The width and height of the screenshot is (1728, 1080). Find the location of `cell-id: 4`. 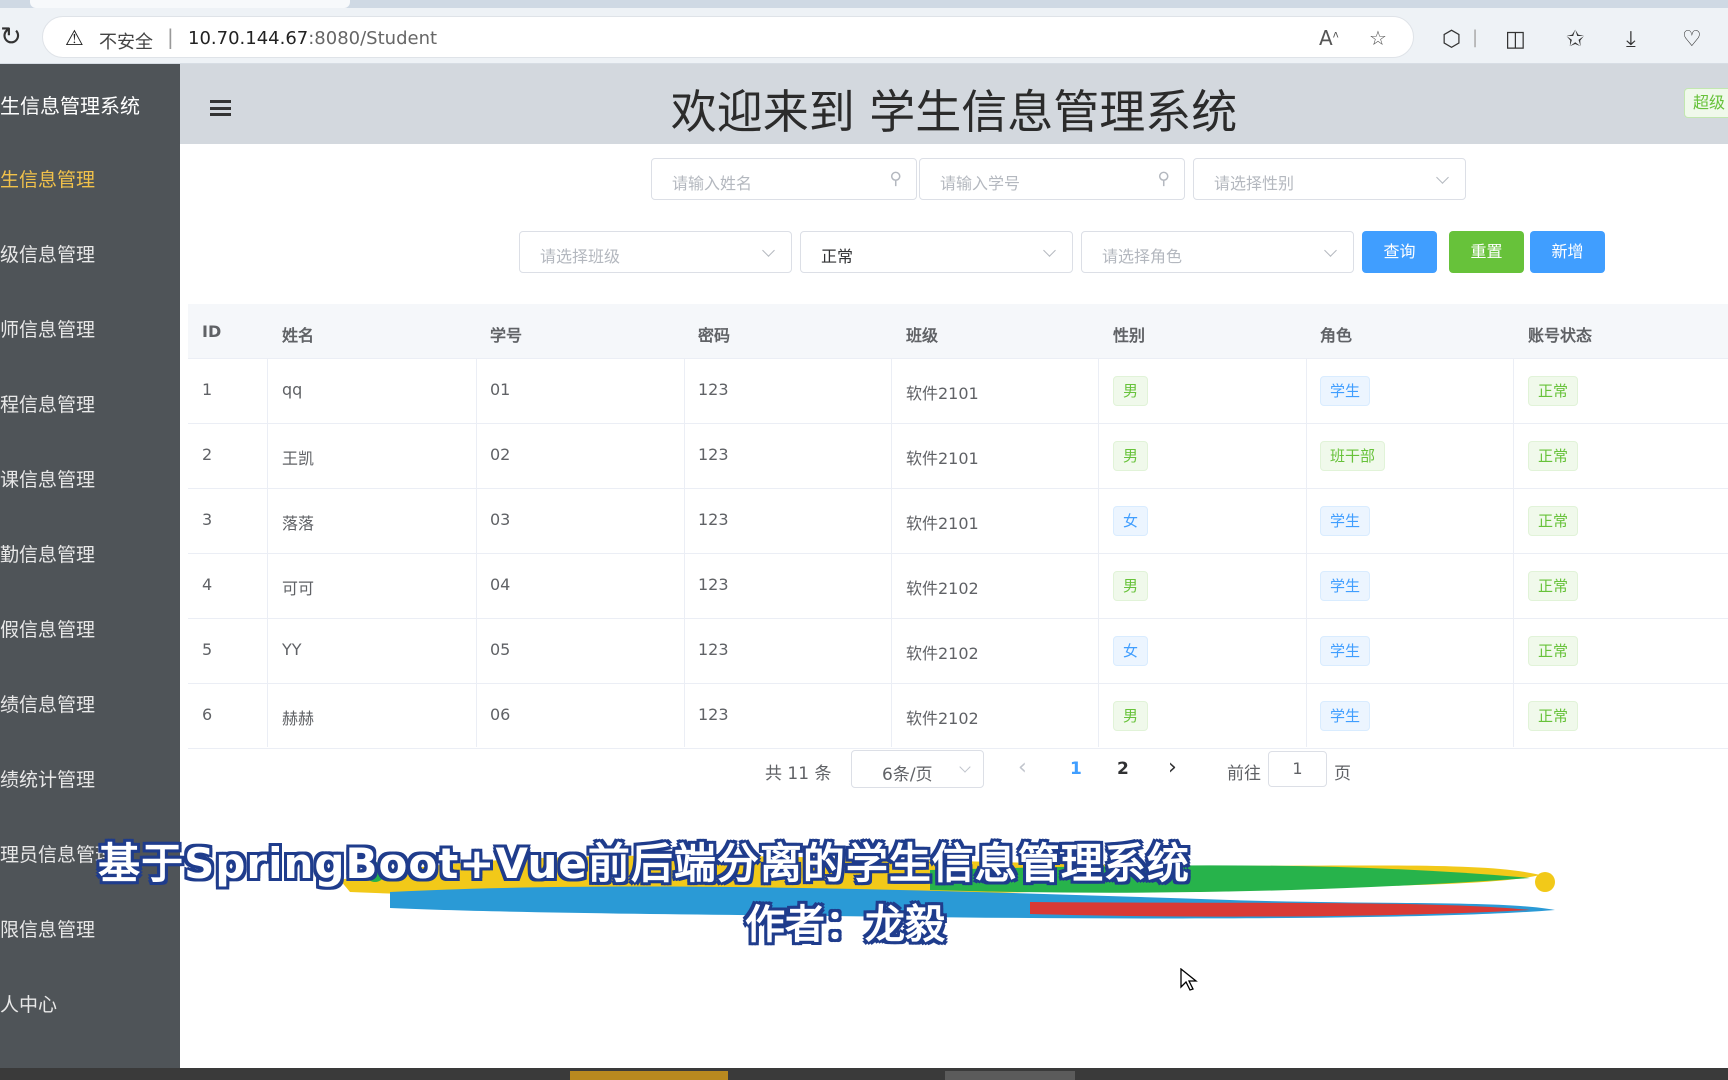

cell-id: 4 is located at coordinates (207, 584).